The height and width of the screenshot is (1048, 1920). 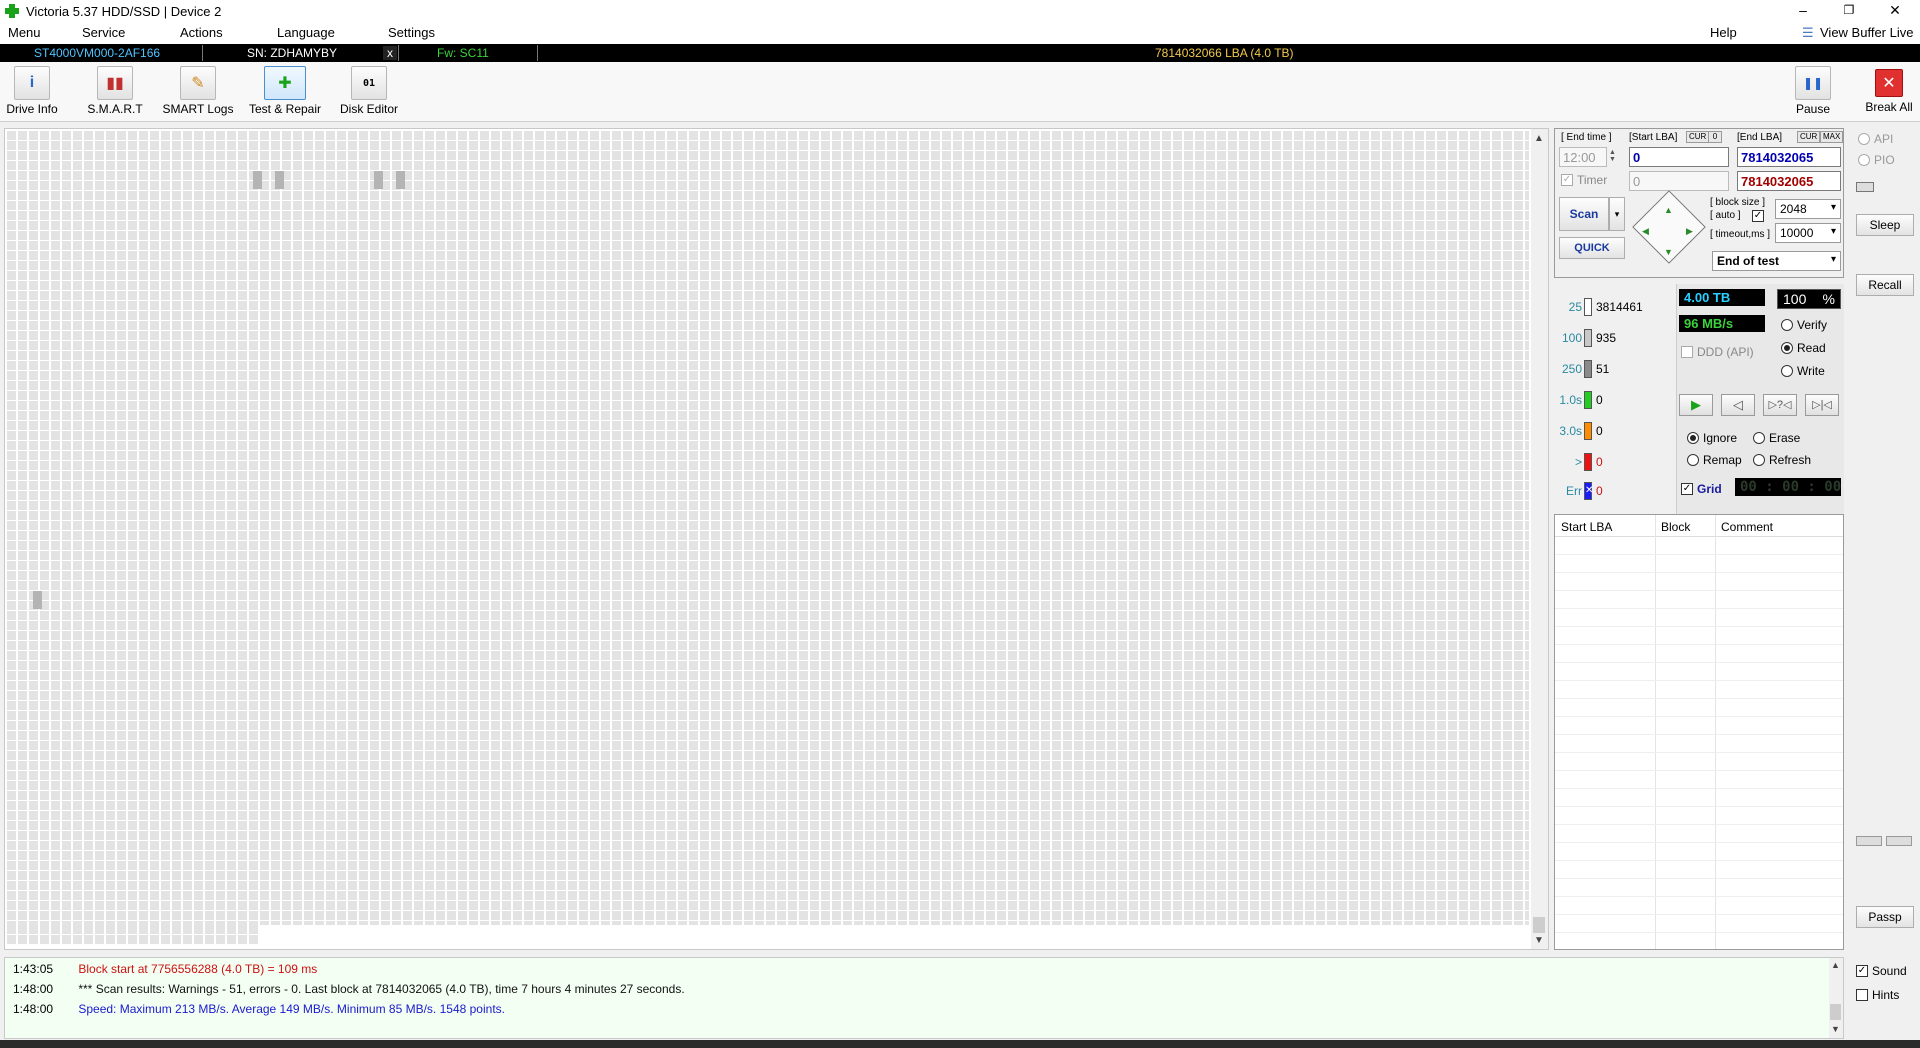 I want to click on timer-field: 0, so click(x=1679, y=181).